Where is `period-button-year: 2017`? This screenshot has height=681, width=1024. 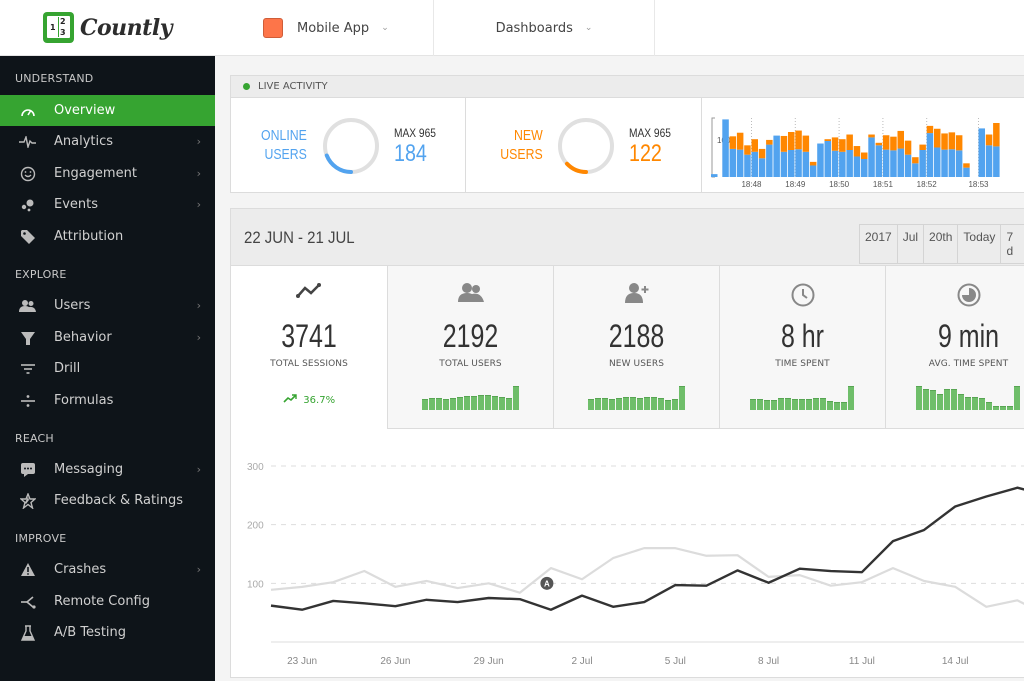 period-button-year: 2017 is located at coordinates (879, 244).